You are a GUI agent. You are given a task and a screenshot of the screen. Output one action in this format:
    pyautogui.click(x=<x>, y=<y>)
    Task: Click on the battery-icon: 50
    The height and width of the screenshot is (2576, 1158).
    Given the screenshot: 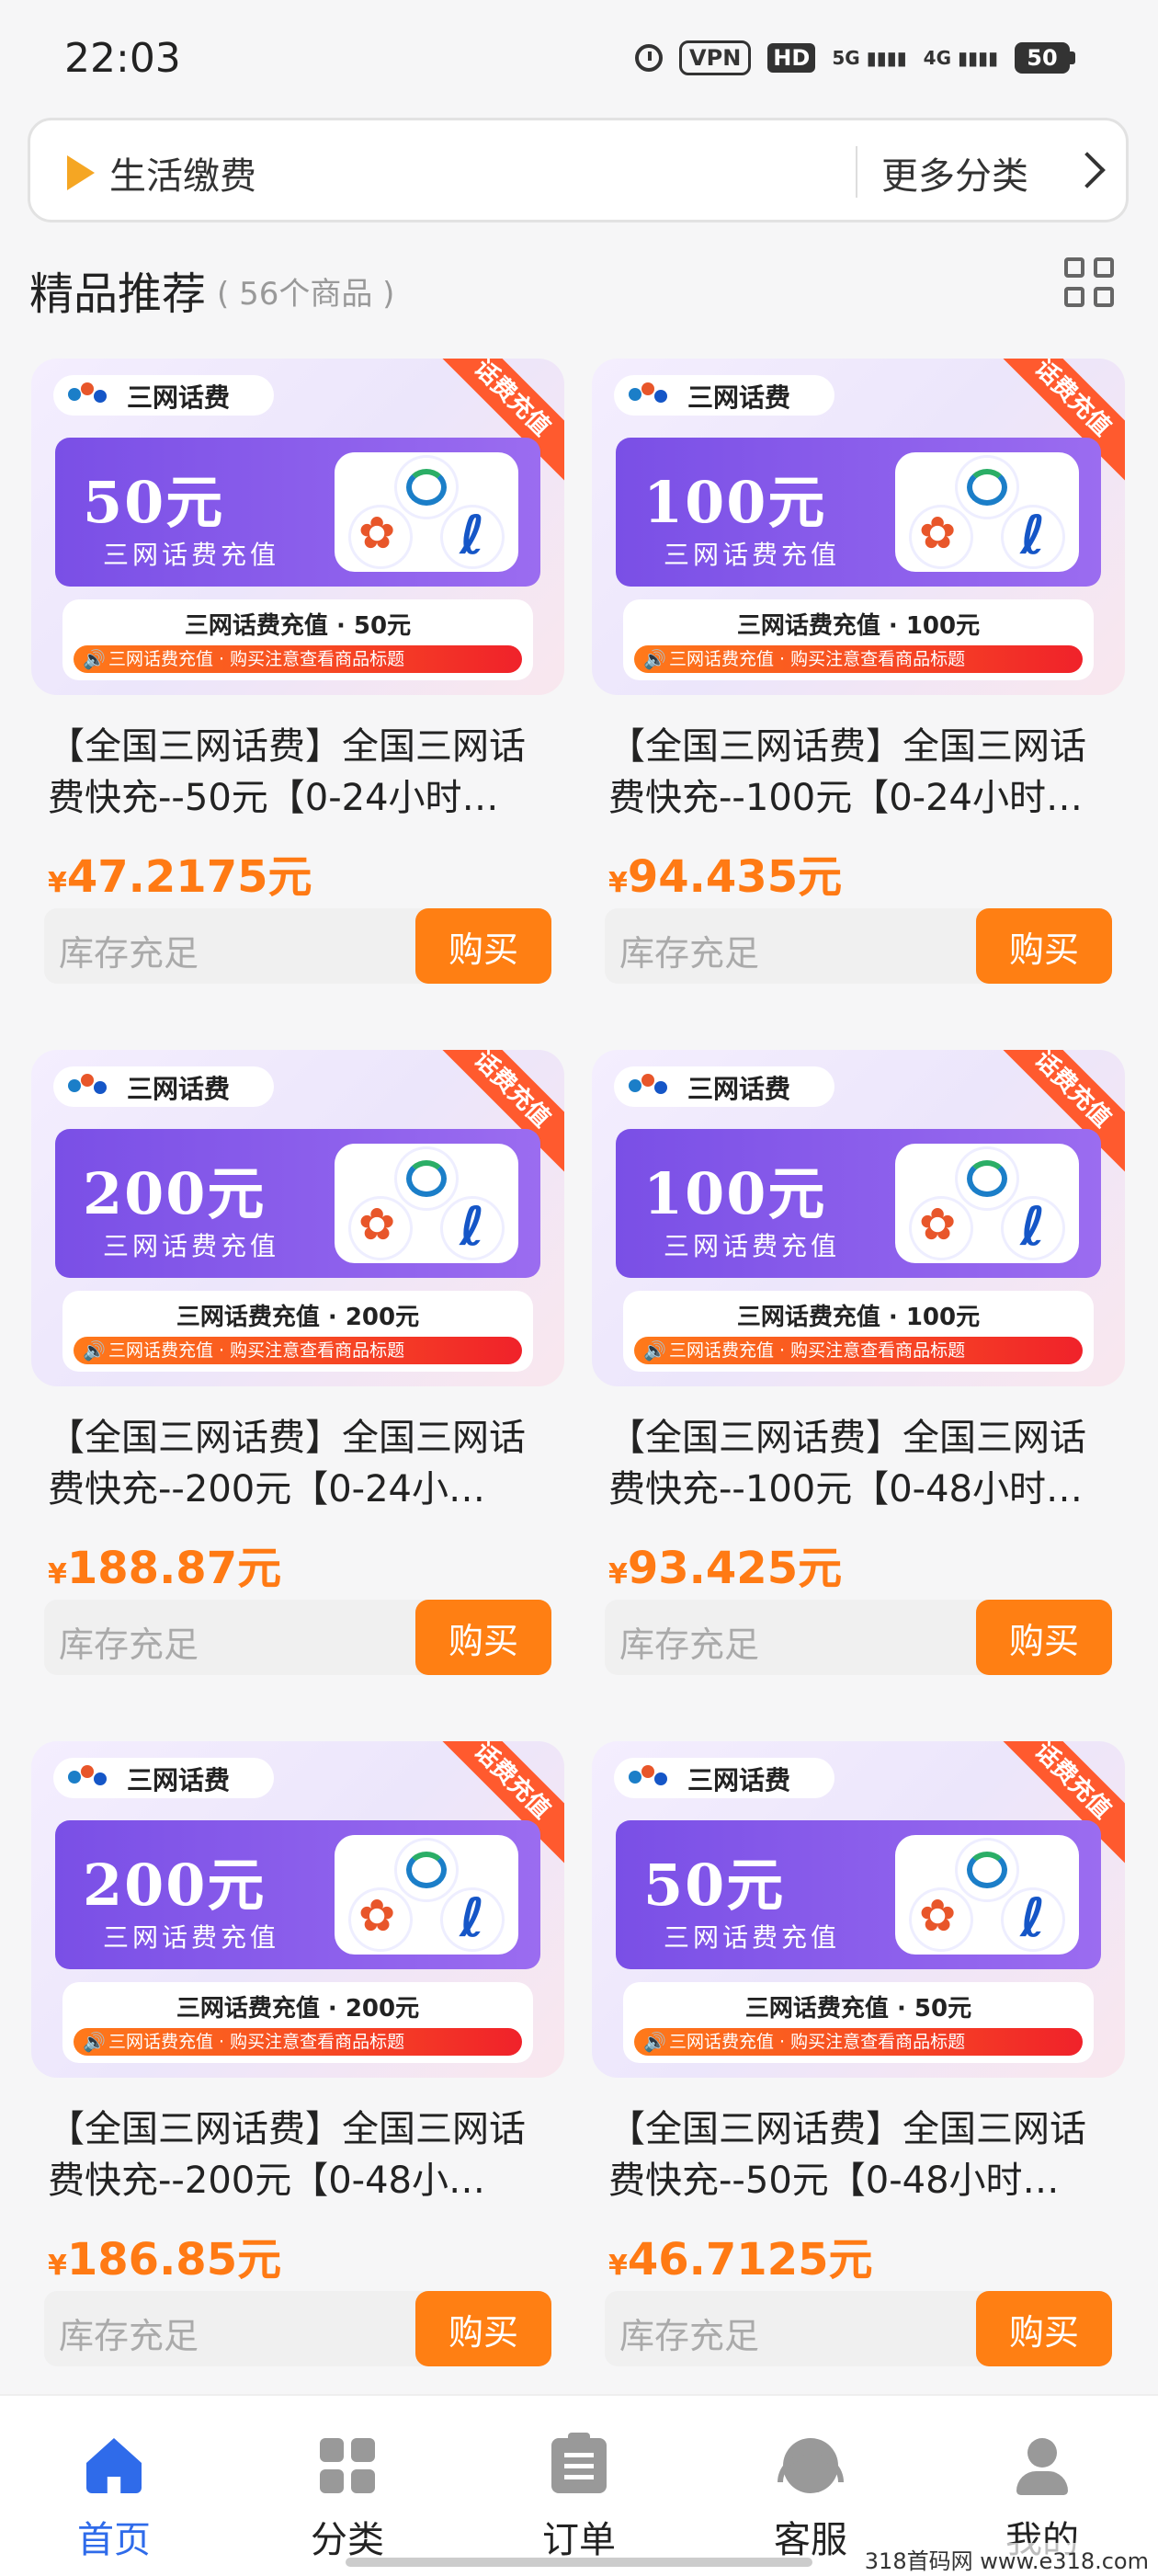 What is the action you would take?
    pyautogui.click(x=1045, y=58)
    